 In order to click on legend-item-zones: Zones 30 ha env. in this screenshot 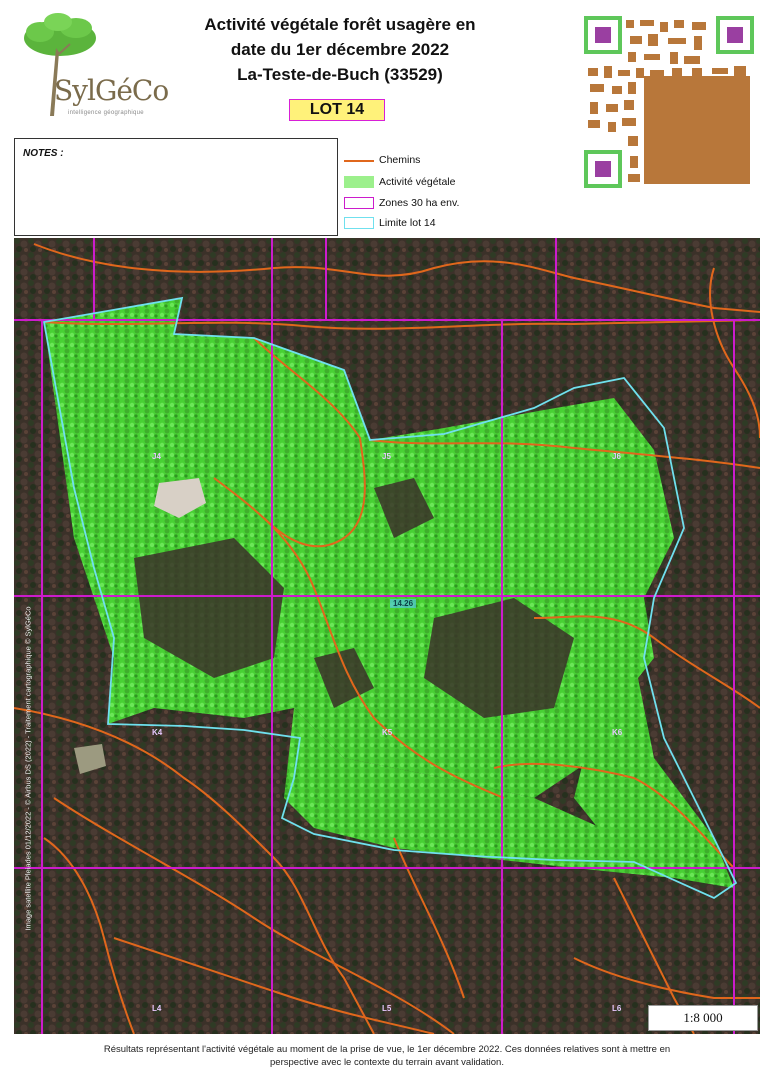, I will do `click(454, 203)`.